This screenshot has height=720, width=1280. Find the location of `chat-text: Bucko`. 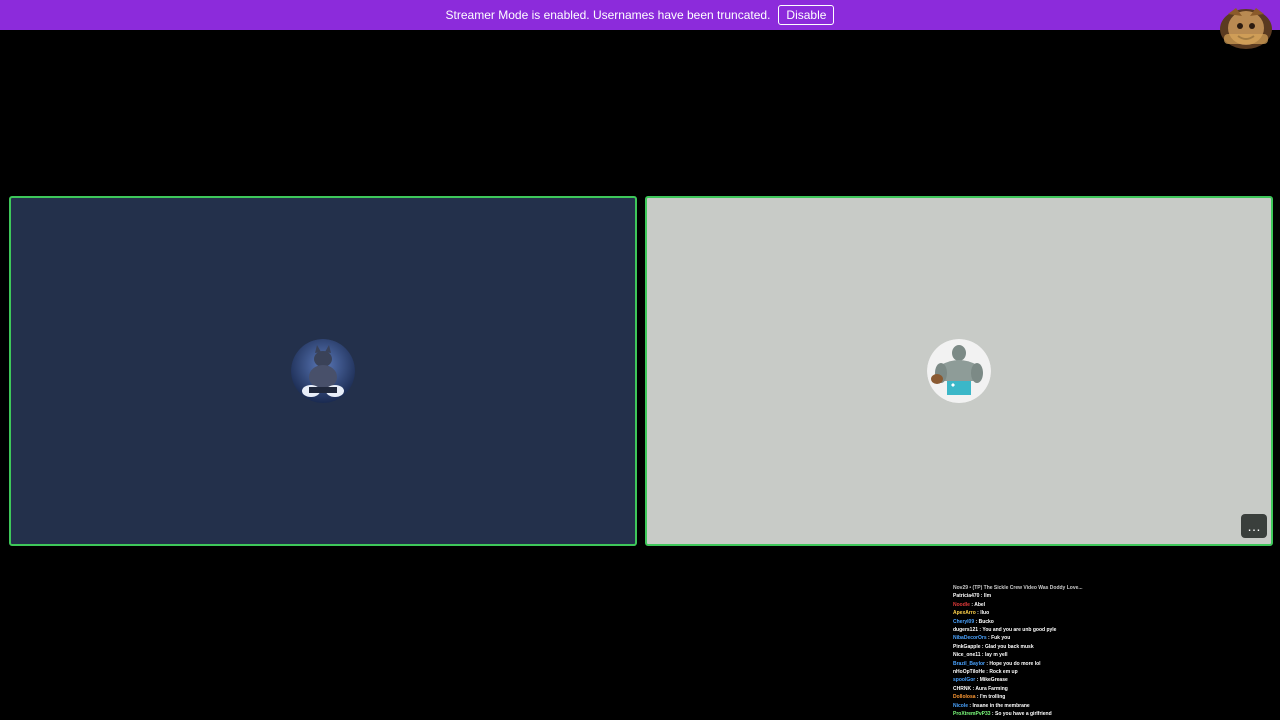

chat-text: Bucko is located at coordinates (986, 621).